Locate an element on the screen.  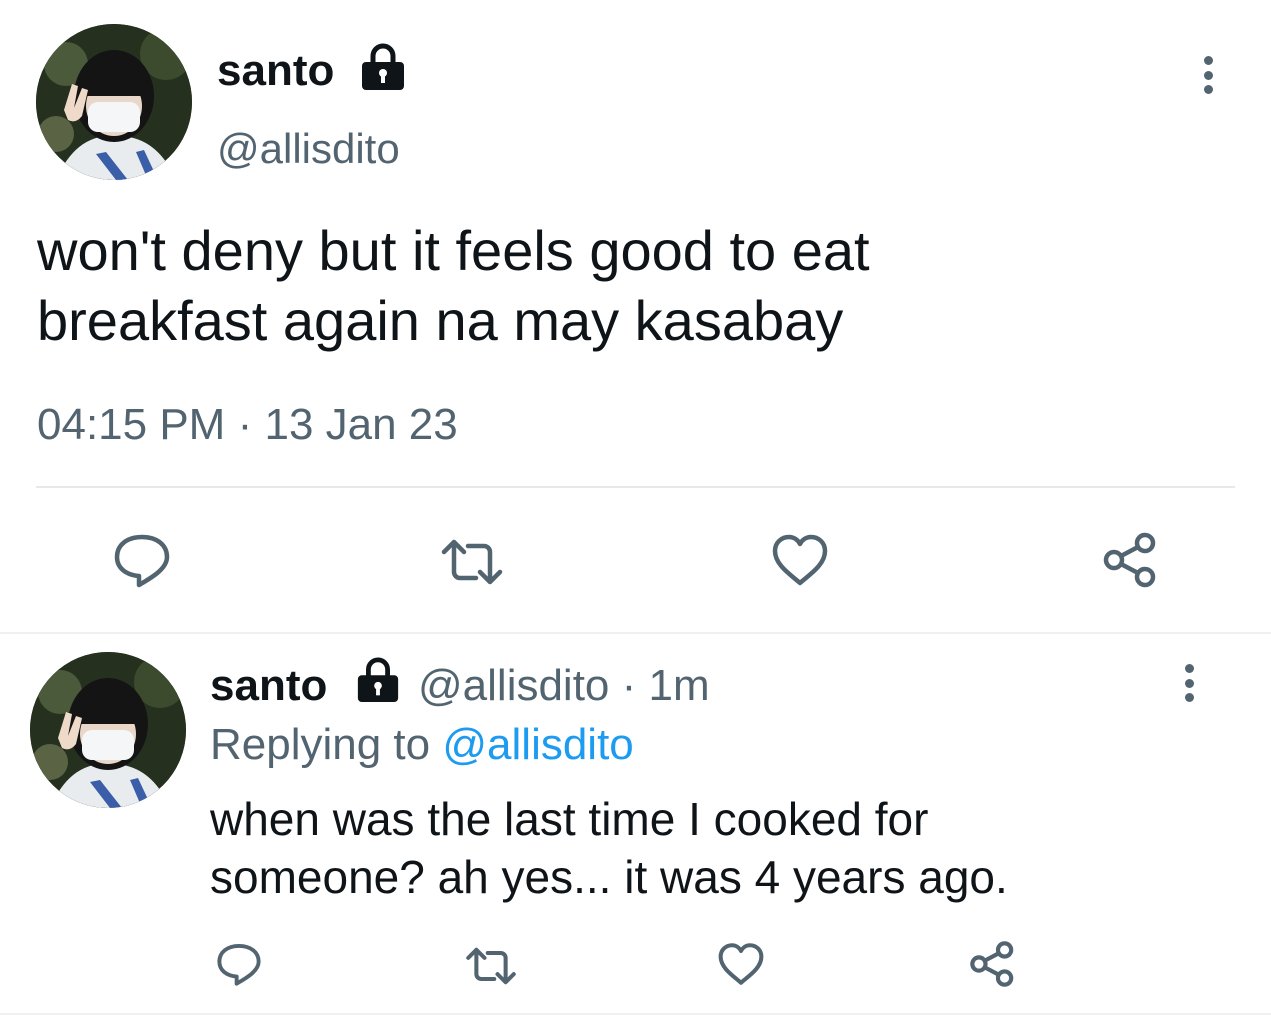
divider is located at coordinates (635, 487).